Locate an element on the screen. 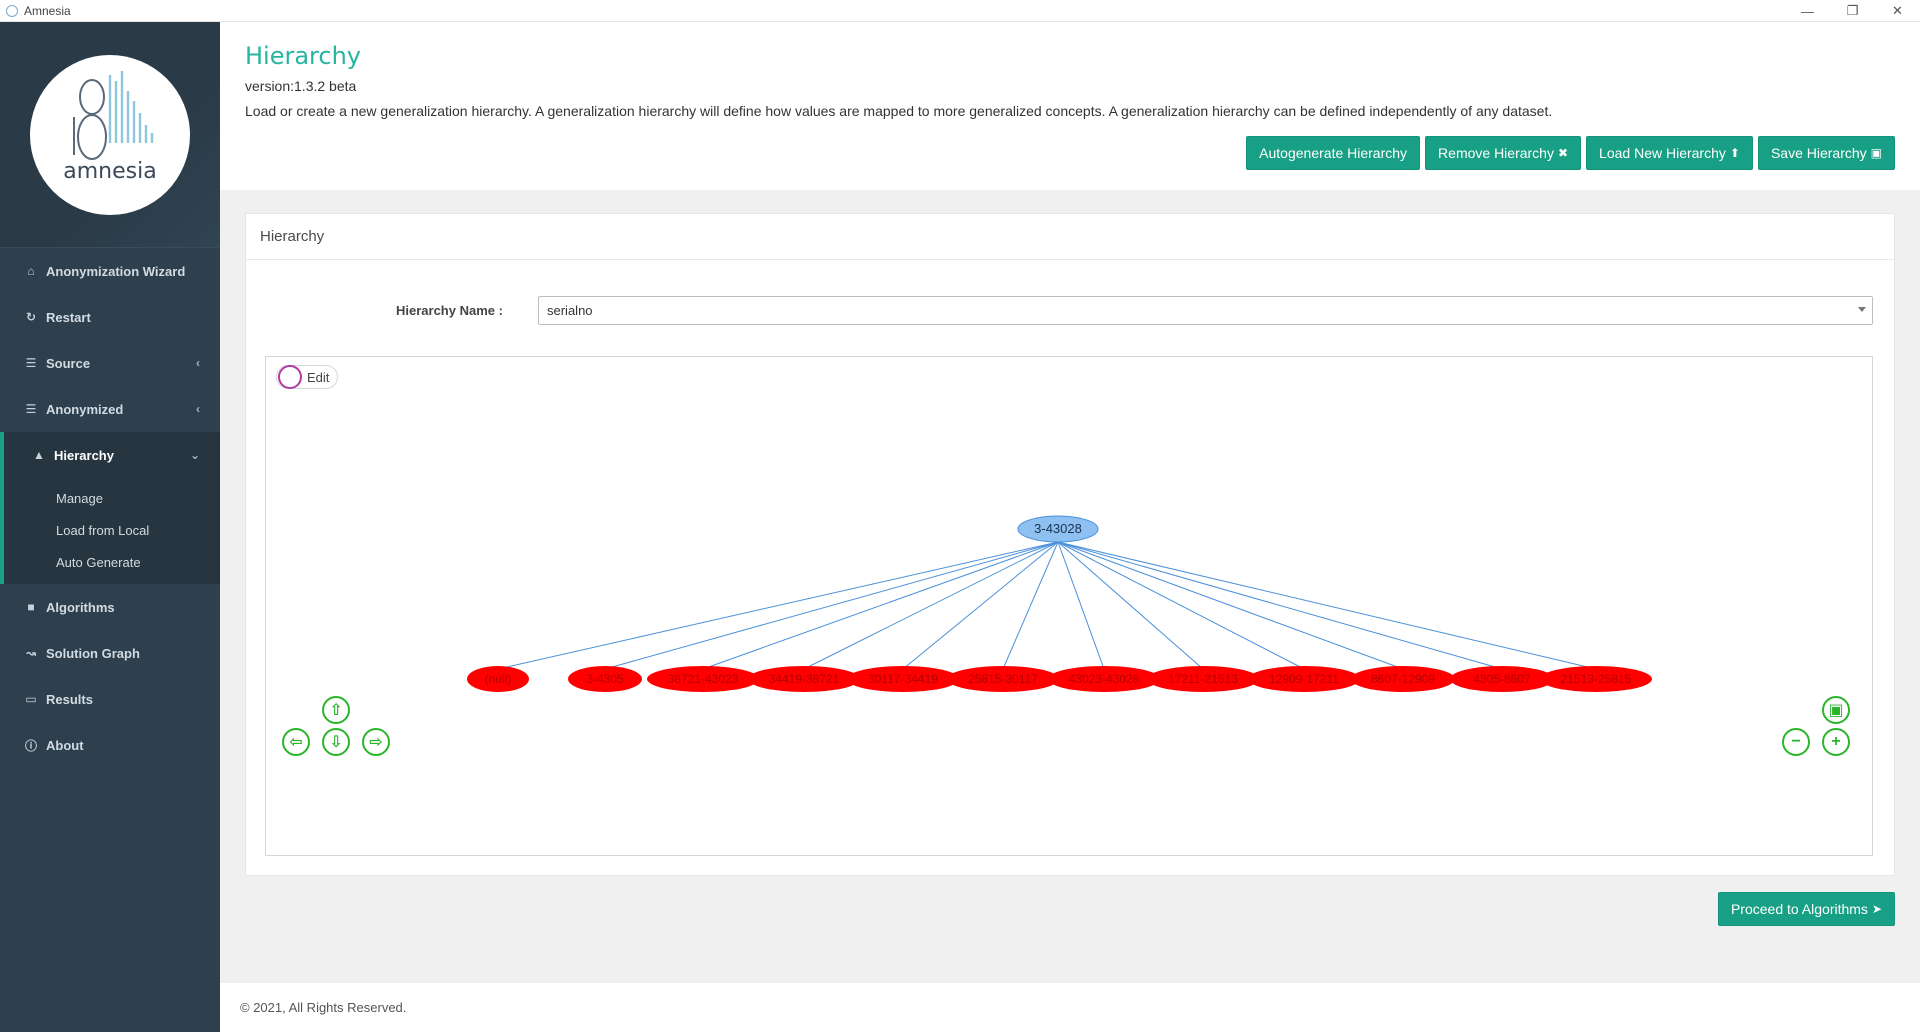 This screenshot has height=1032, width=1920. laptop-icon: ▭ is located at coordinates (31, 699).